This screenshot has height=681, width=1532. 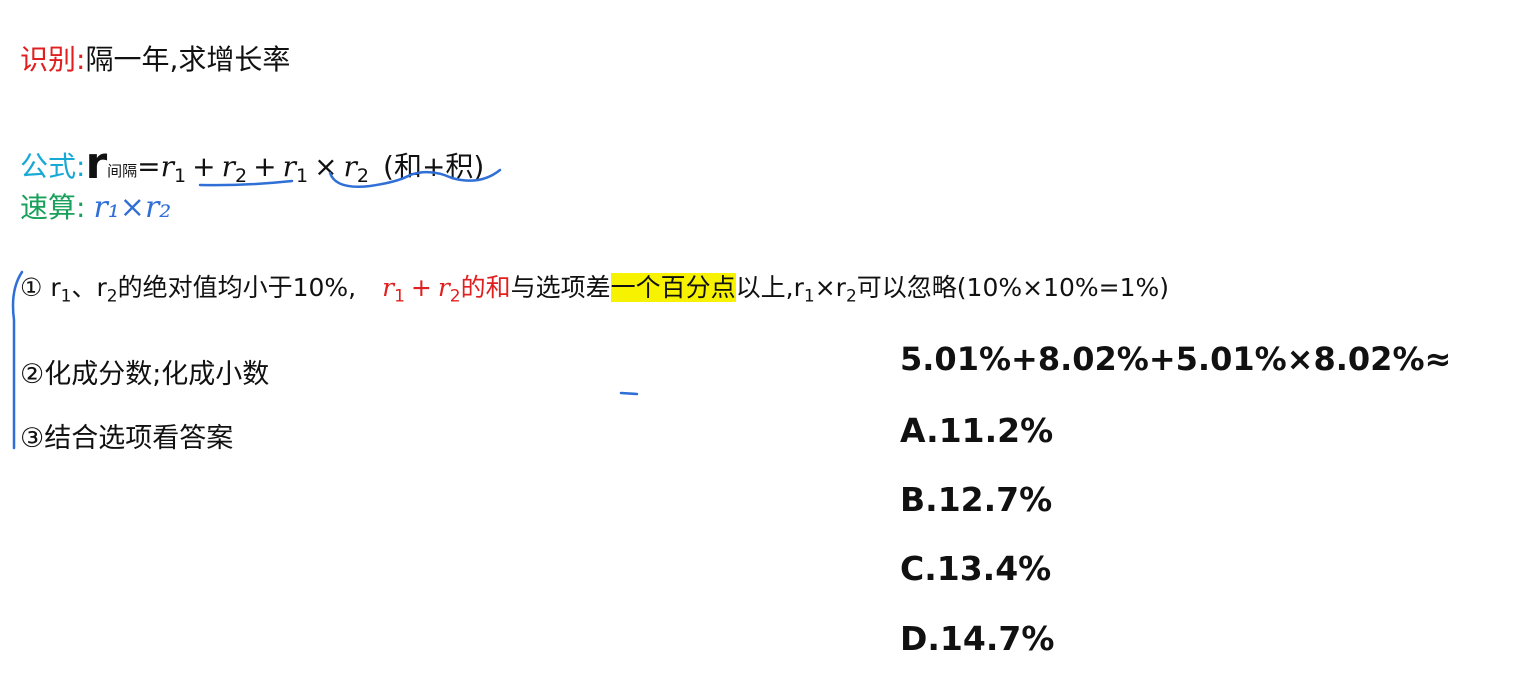 I want to click on formula-label: 公式:, so click(x=53, y=166).